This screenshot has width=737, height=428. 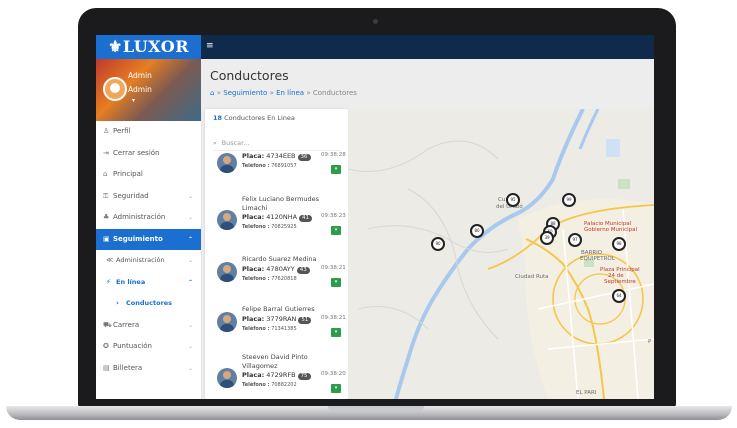 I want to click on sidebar-item-label: Billetera, so click(x=128, y=367).